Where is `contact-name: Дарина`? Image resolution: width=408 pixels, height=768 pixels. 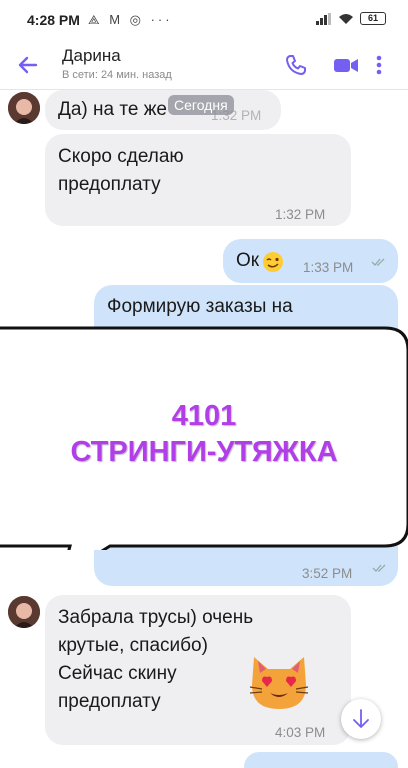 contact-name: Дарина is located at coordinates (91, 56).